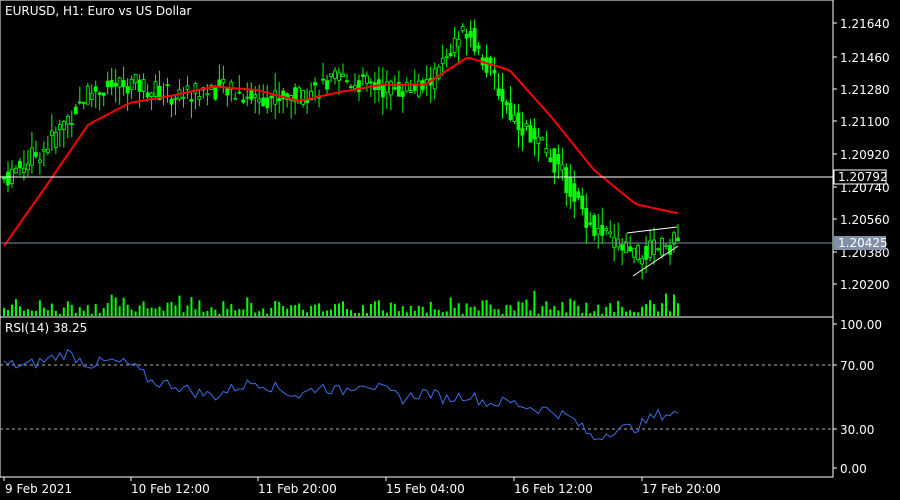  What do you see at coordinates (865, 58) in the screenshot?
I see `price-label: 1.21460` at bounding box center [865, 58].